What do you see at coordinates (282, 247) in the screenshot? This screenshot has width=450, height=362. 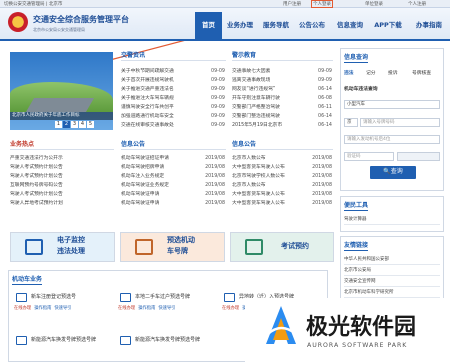 I see `service-tile-exam: 考试预约` at bounding box center [282, 247].